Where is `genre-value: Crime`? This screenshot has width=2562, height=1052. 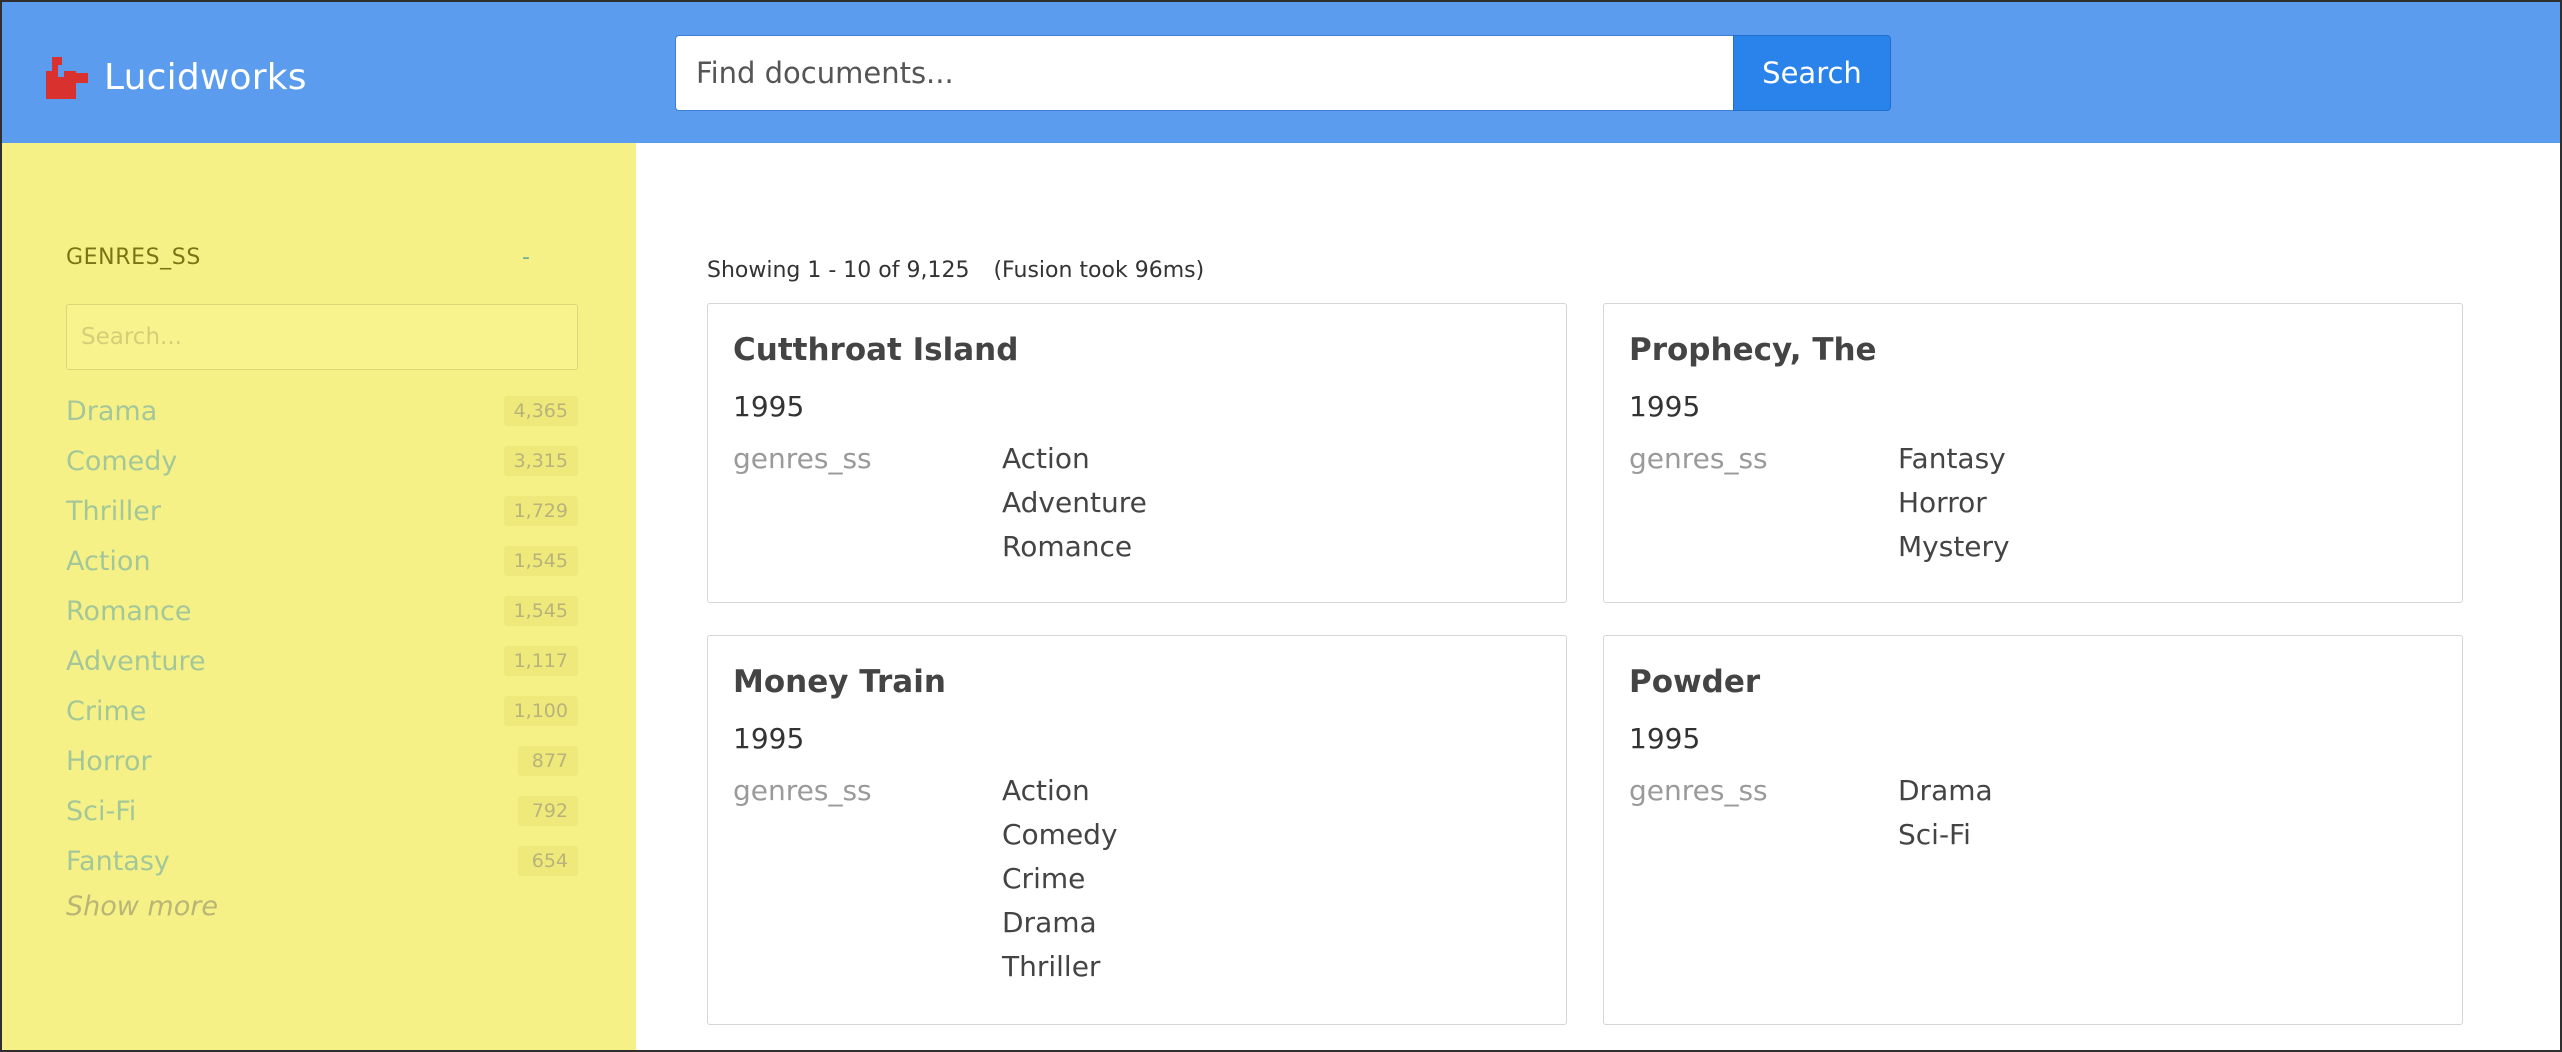 genre-value: Crime is located at coordinates (1044, 878).